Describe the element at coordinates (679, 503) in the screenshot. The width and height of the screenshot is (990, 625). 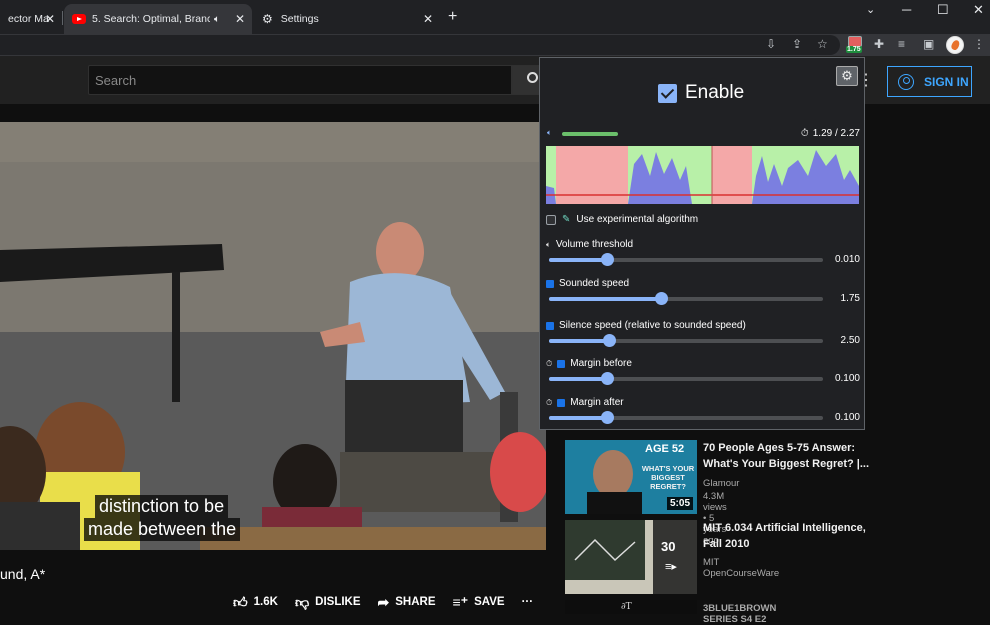
I see `video-duration: 5:05` at that location.